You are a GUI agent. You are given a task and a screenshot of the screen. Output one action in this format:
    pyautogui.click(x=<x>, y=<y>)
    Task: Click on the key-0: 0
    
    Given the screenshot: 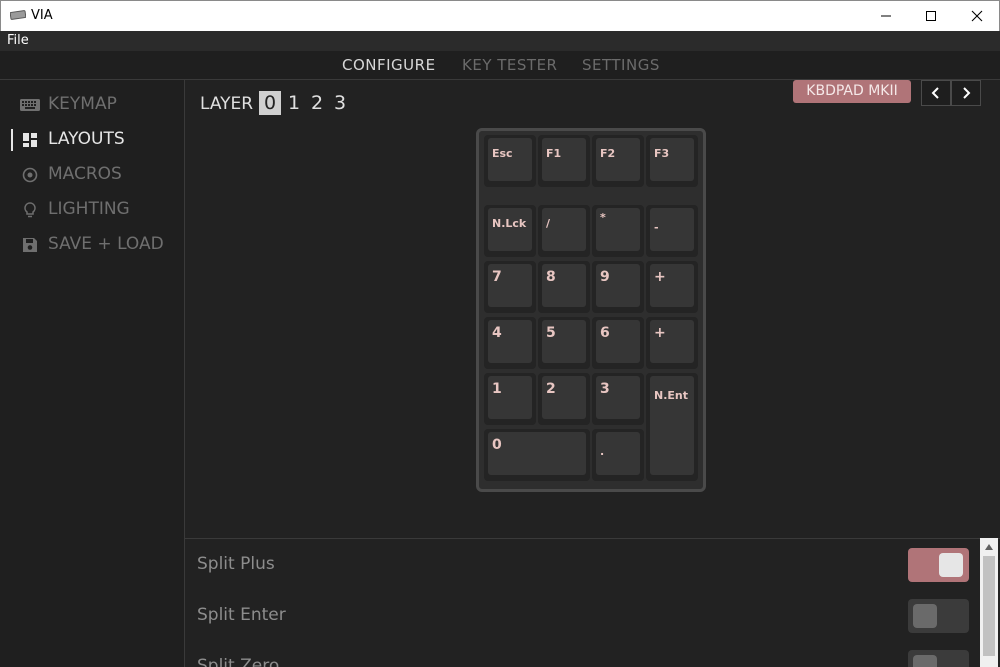 What is the action you would take?
    pyautogui.click(x=537, y=455)
    